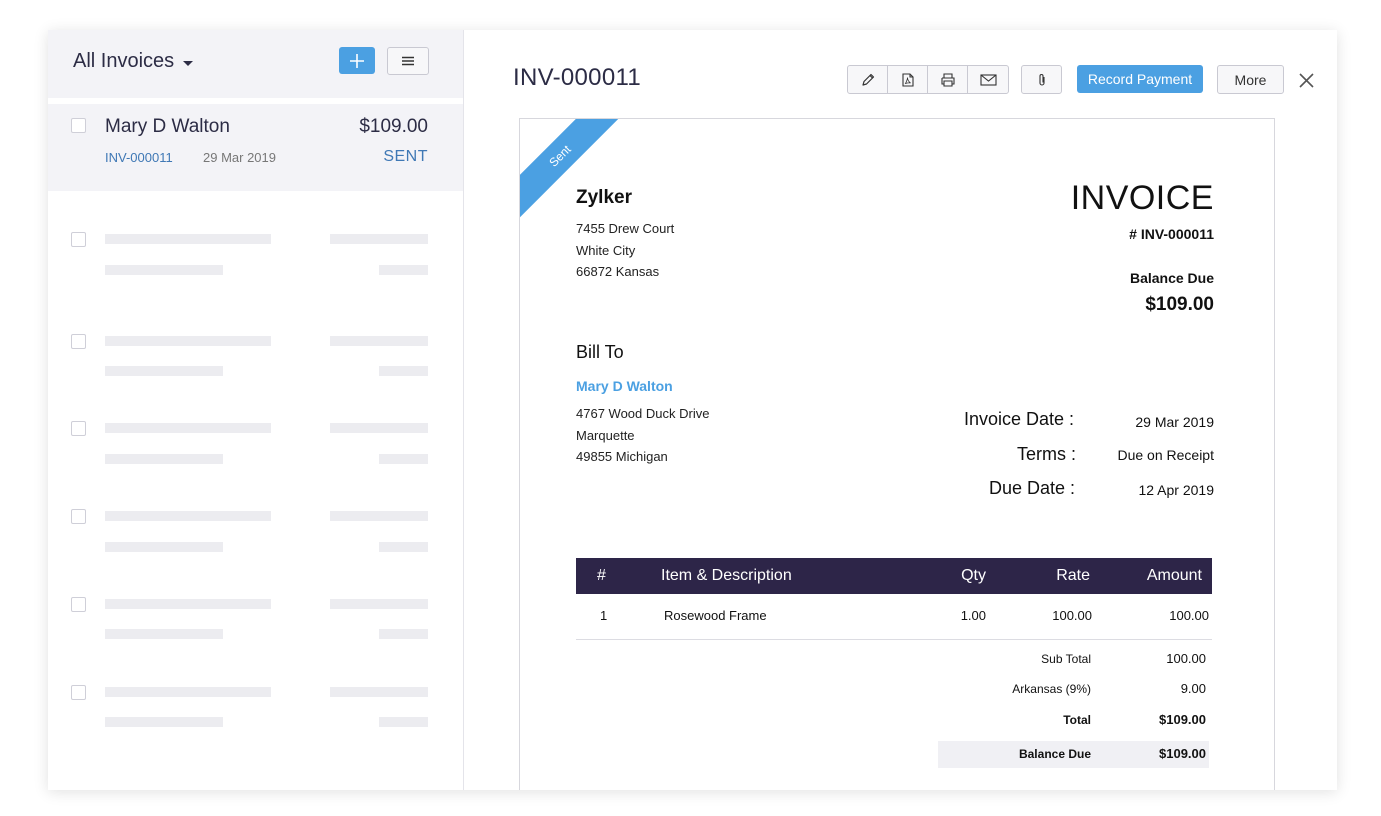 This screenshot has width=1381, height=816. I want to click on plus-icon, so click(357, 60).